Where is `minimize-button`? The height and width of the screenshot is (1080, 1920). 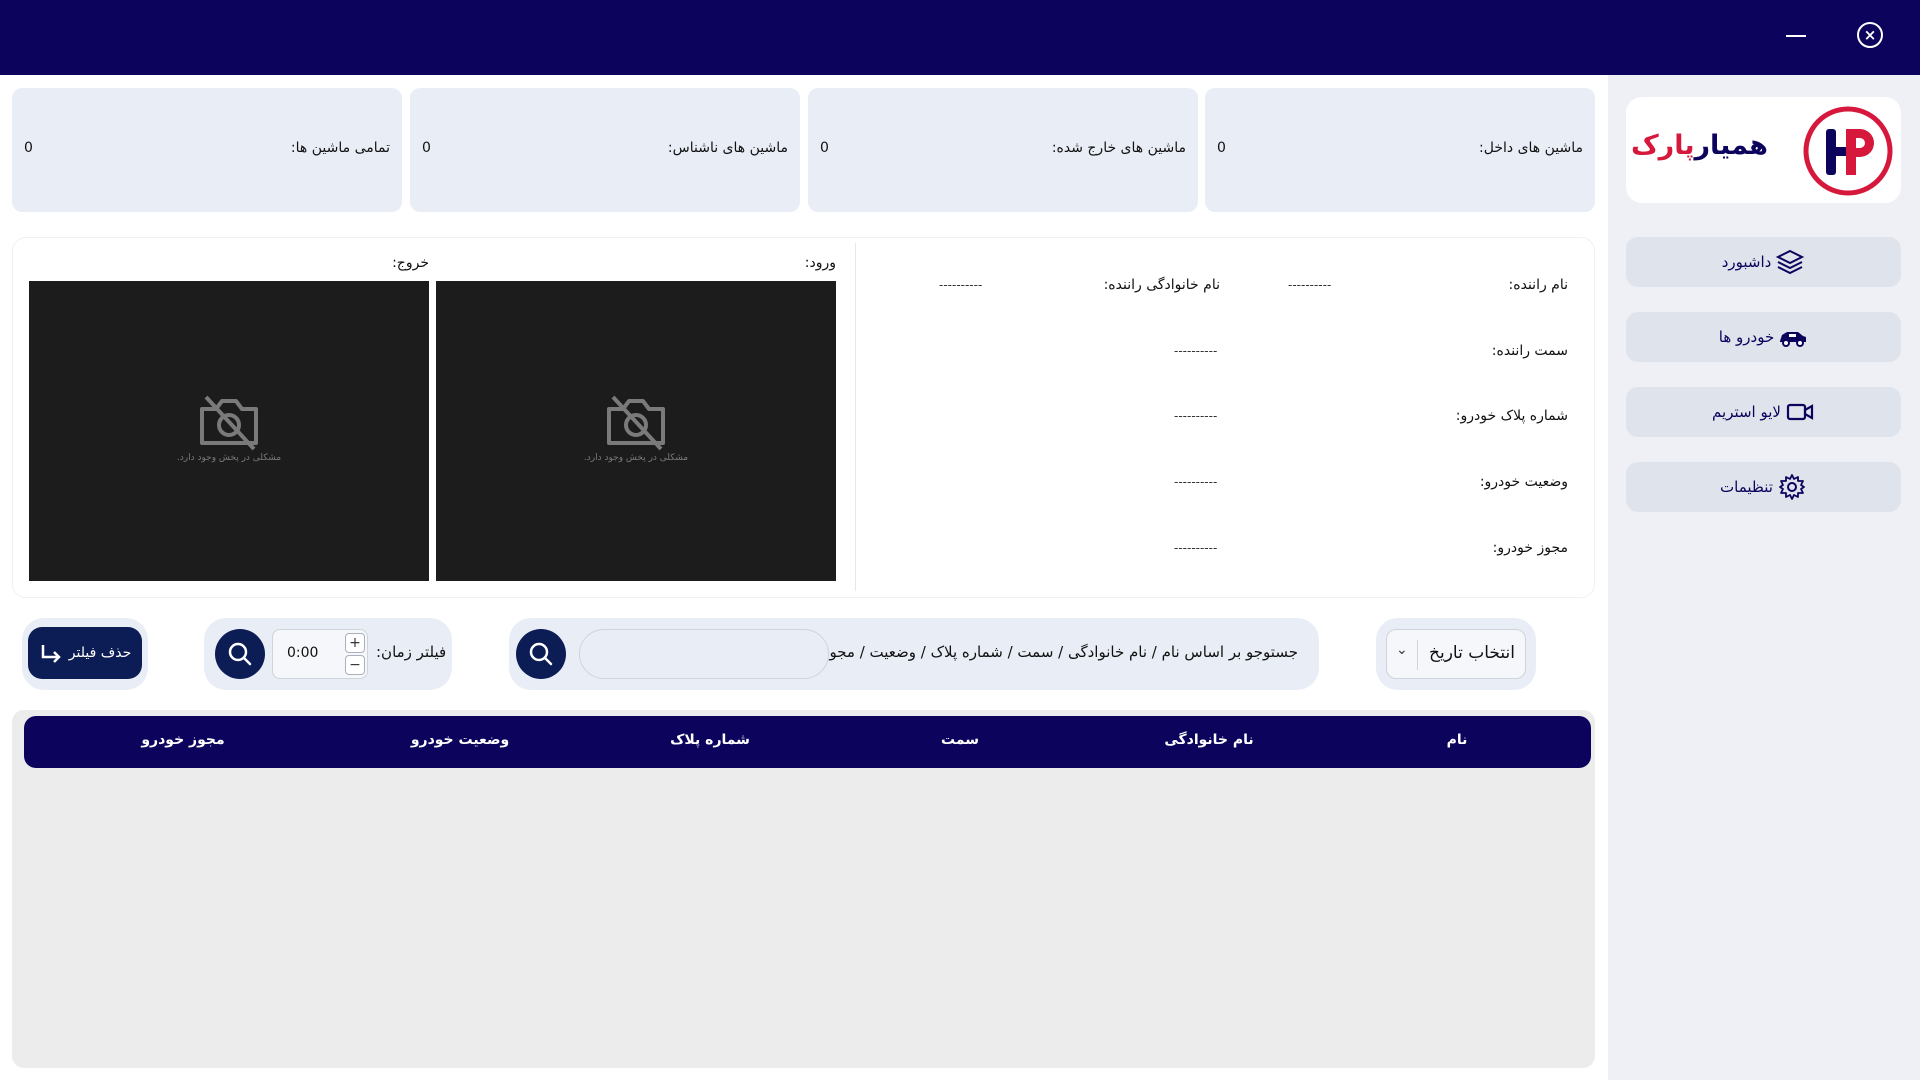
minimize-button is located at coordinates (1796, 36).